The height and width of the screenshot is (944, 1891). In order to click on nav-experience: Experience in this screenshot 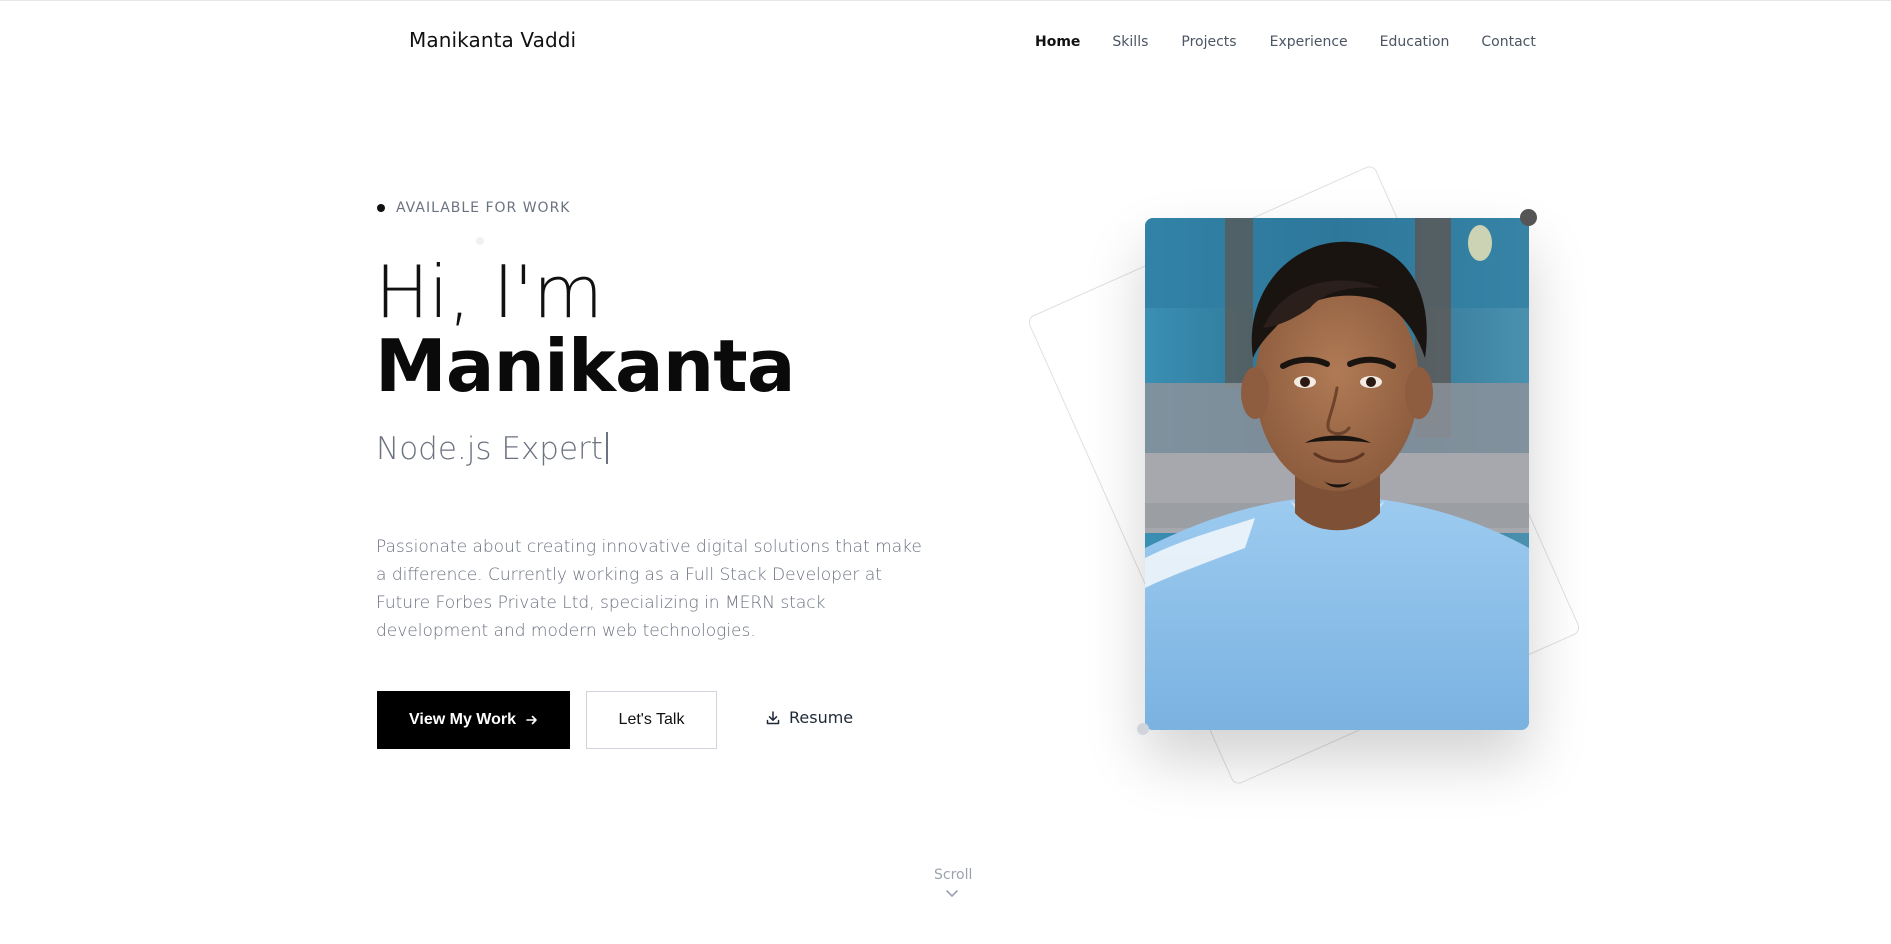, I will do `click(1309, 42)`.